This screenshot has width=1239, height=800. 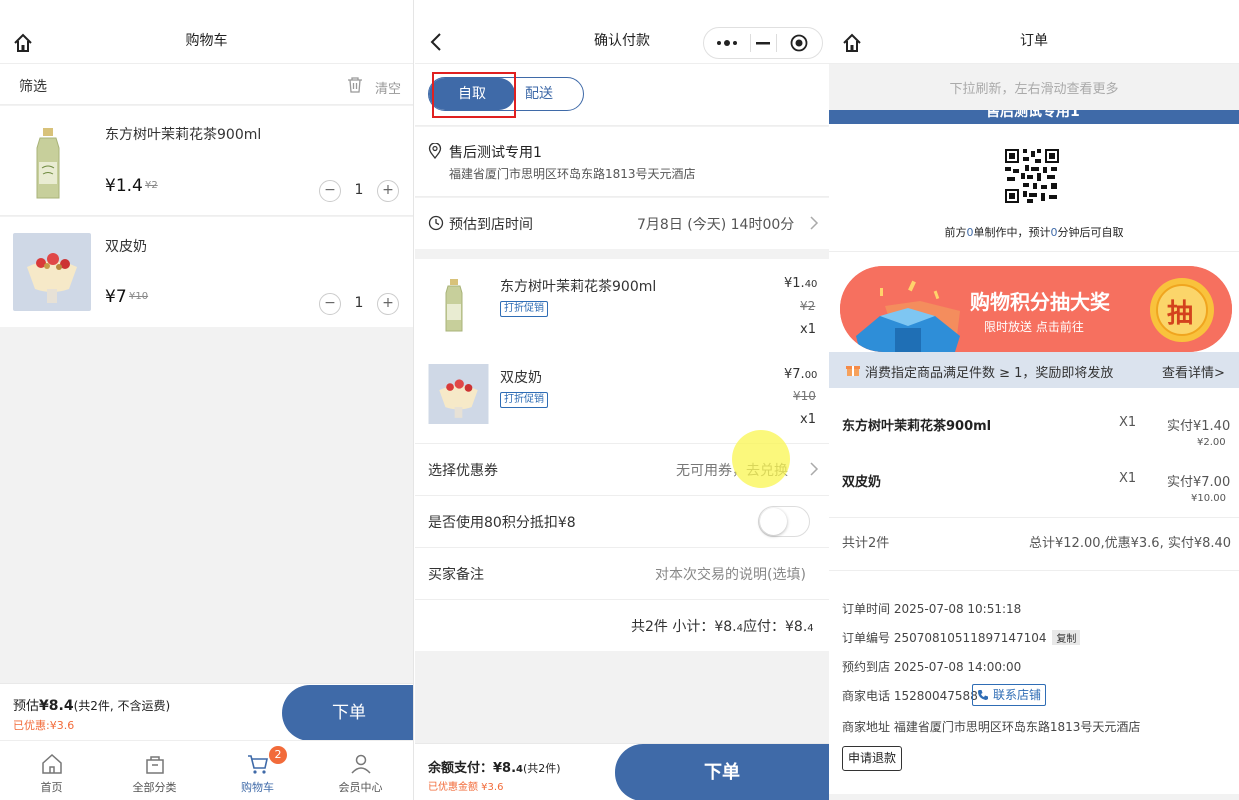 I want to click on info-order-time: 订单时间 2025-07-08 10:51:18, so click(x=932, y=609).